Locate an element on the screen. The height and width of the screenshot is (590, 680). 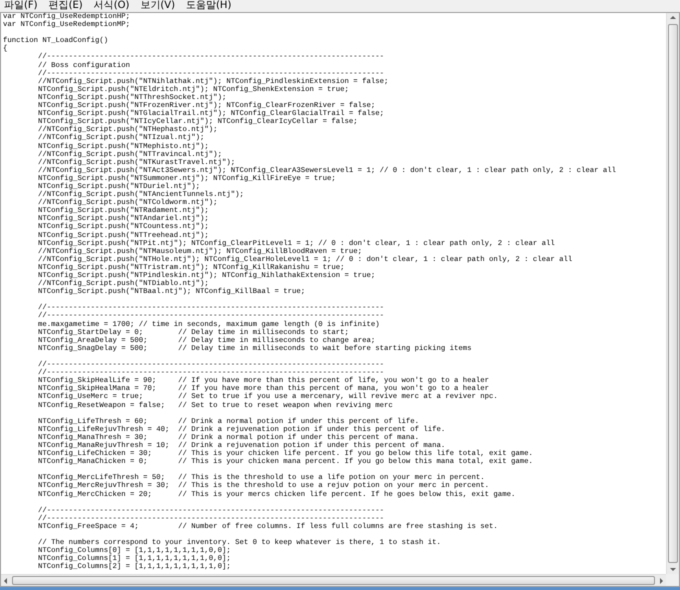
vertical-scrollbar is located at coordinates (672, 293).